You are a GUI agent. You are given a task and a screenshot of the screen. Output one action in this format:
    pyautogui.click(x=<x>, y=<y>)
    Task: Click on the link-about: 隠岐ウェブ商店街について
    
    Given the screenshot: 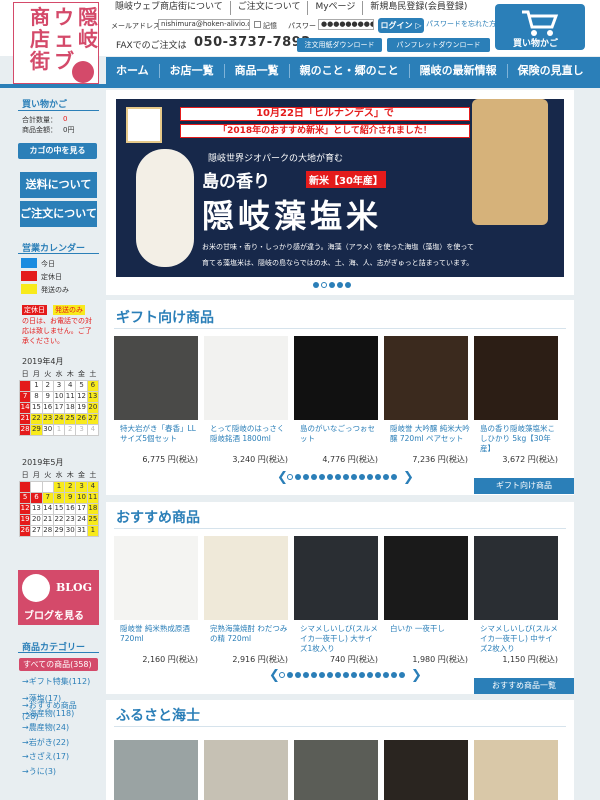 What is the action you would take?
    pyautogui.click(x=172, y=8)
    